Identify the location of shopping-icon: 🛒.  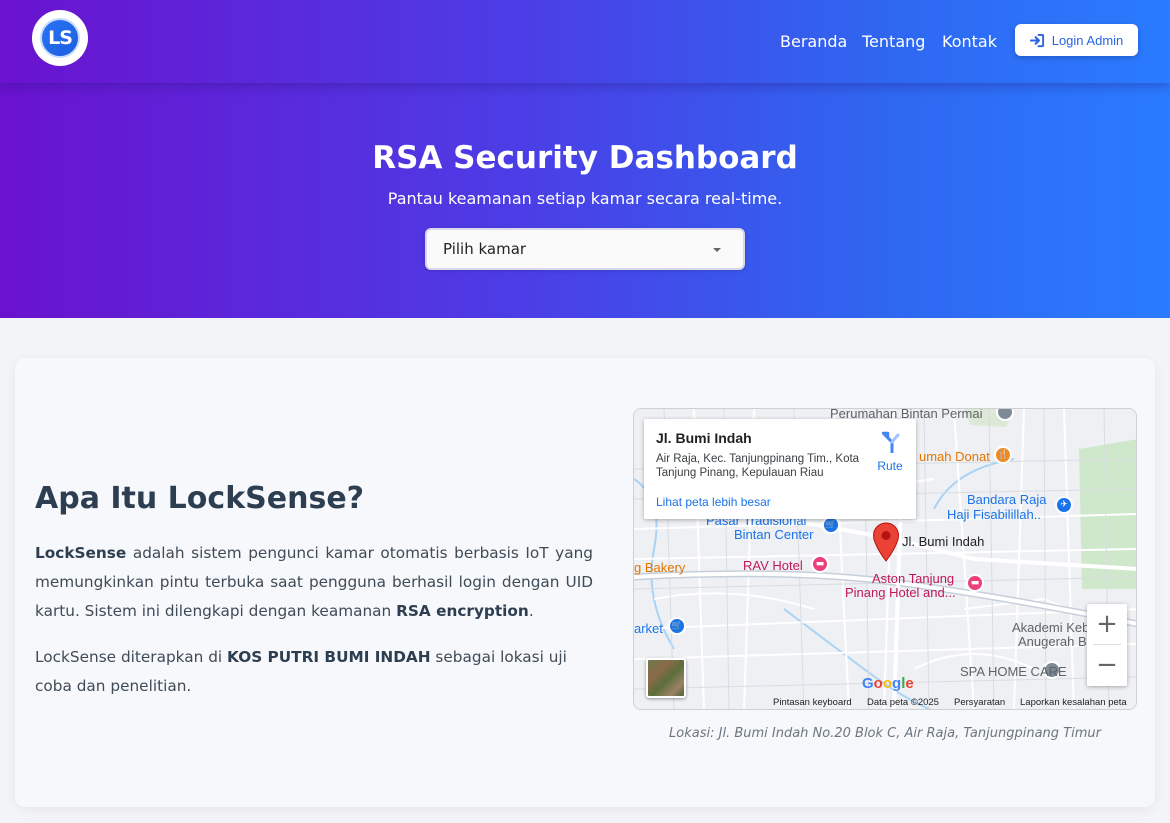
(677, 626).